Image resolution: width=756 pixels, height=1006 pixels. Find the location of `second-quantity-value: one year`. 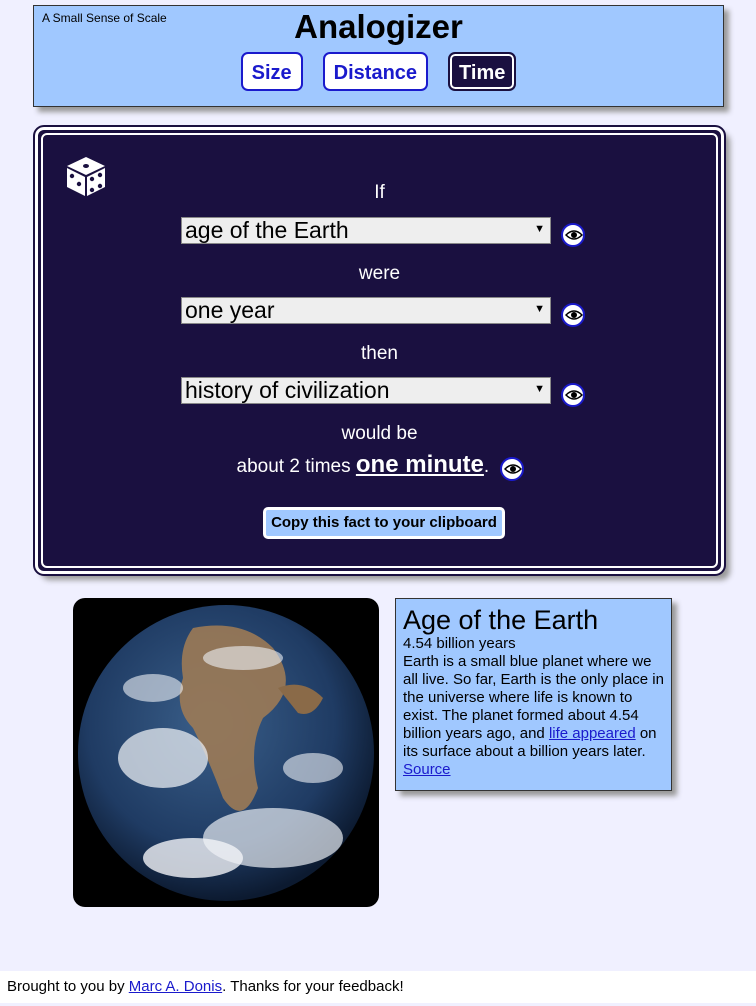

second-quantity-value: one year is located at coordinates (230, 310).